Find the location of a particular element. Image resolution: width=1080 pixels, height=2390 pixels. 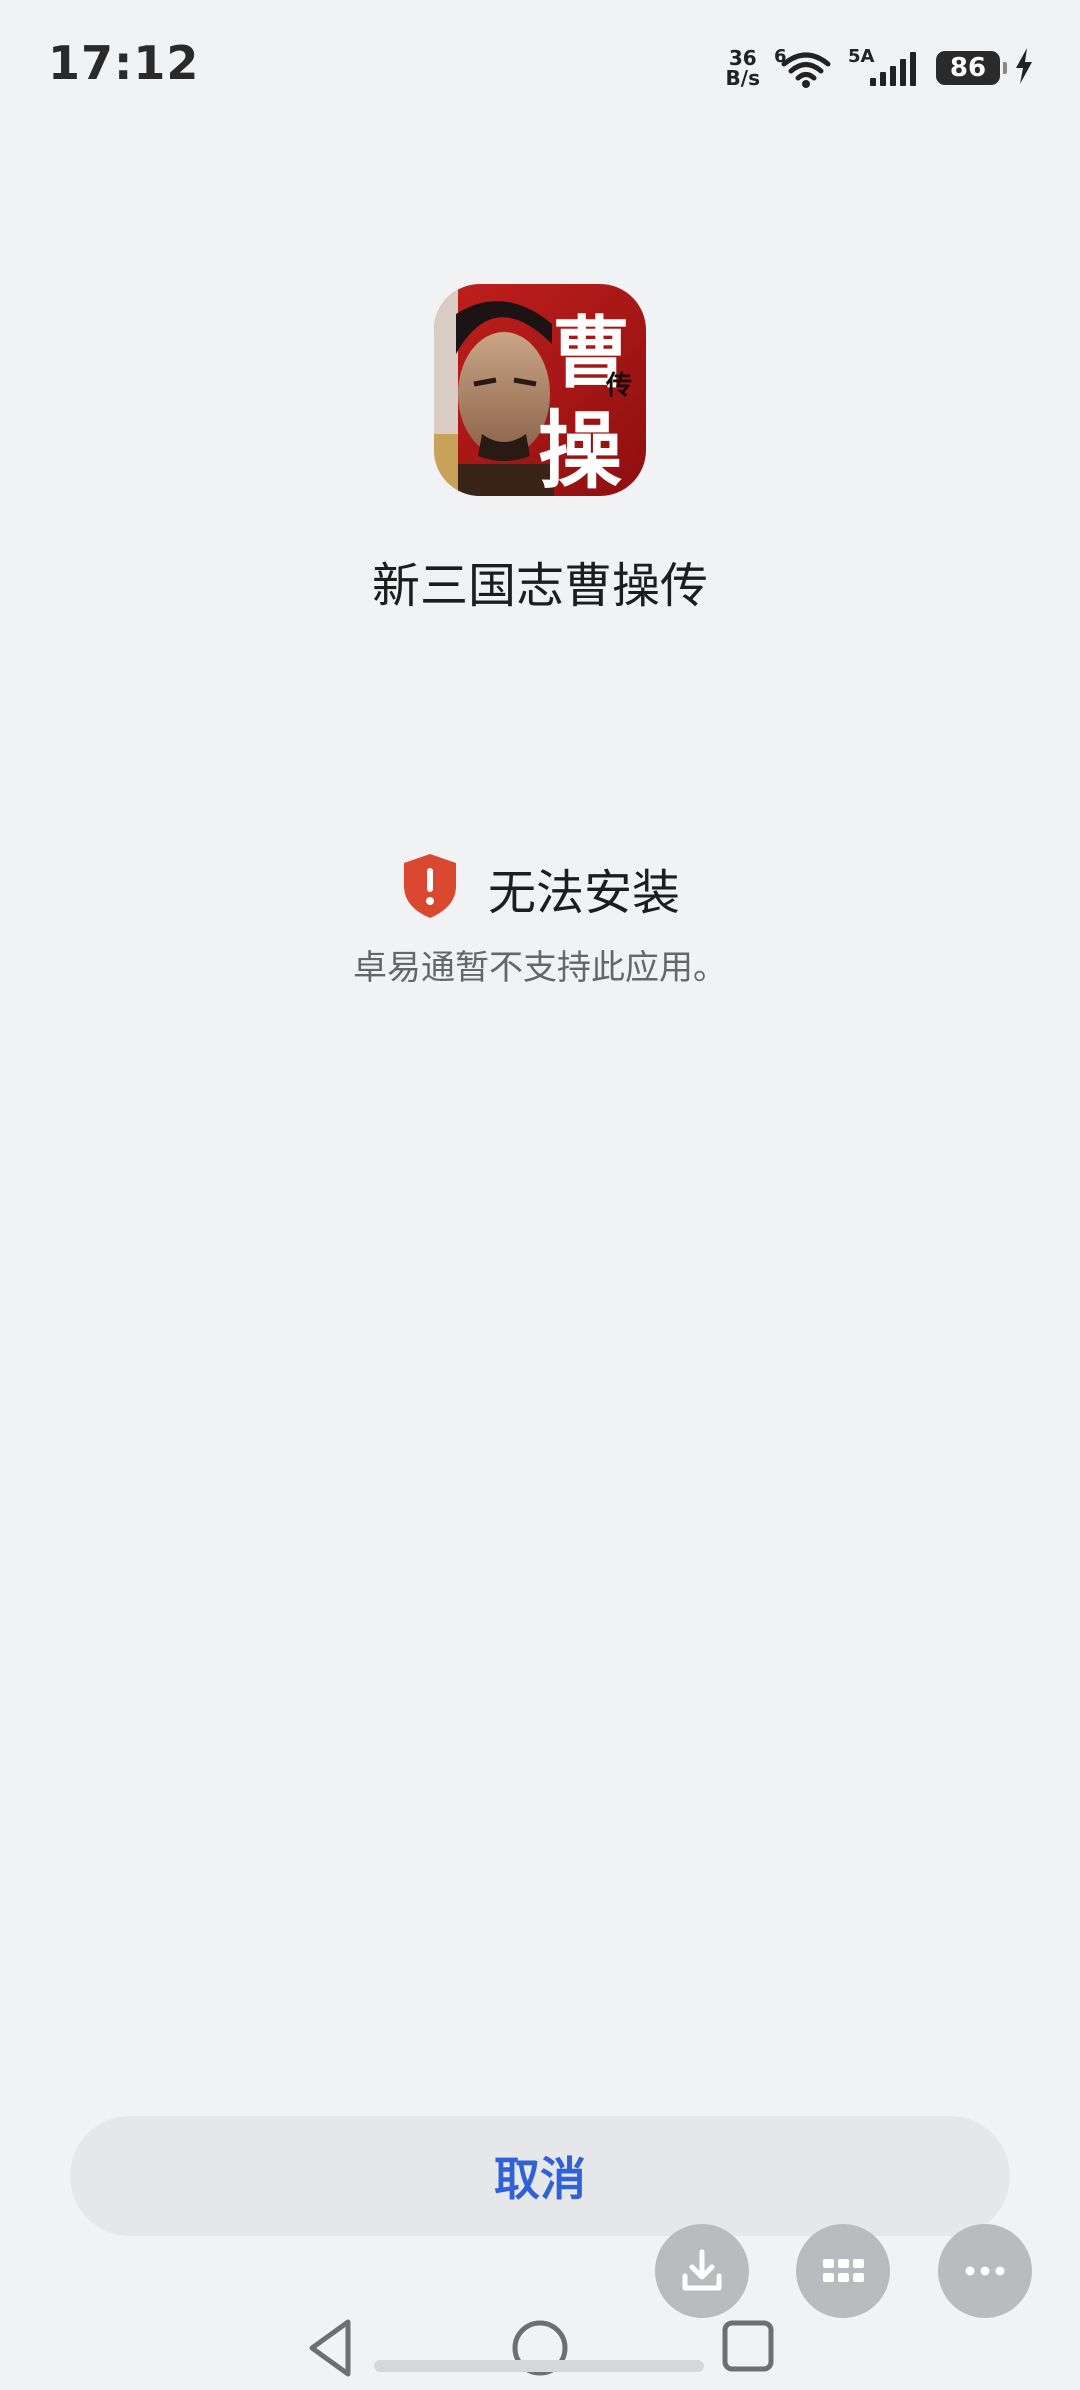

status-icons: 36 B/s 6 5A 86 is located at coordinates (880, 68).